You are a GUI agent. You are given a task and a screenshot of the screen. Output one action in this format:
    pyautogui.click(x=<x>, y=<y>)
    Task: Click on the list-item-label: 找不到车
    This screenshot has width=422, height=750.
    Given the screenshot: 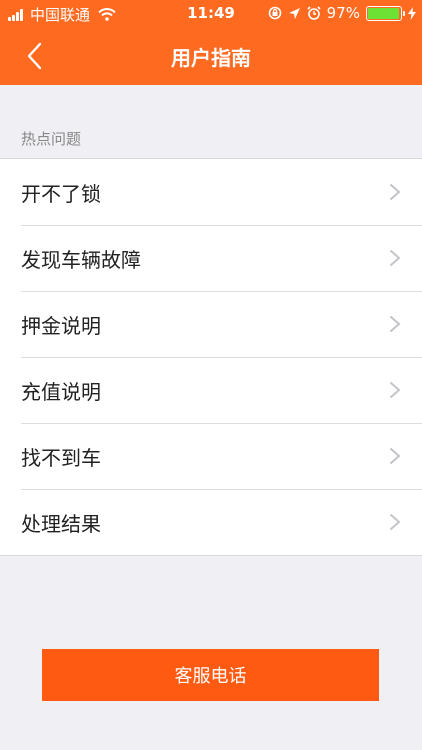 What is the action you would take?
    pyautogui.click(x=61, y=457)
    